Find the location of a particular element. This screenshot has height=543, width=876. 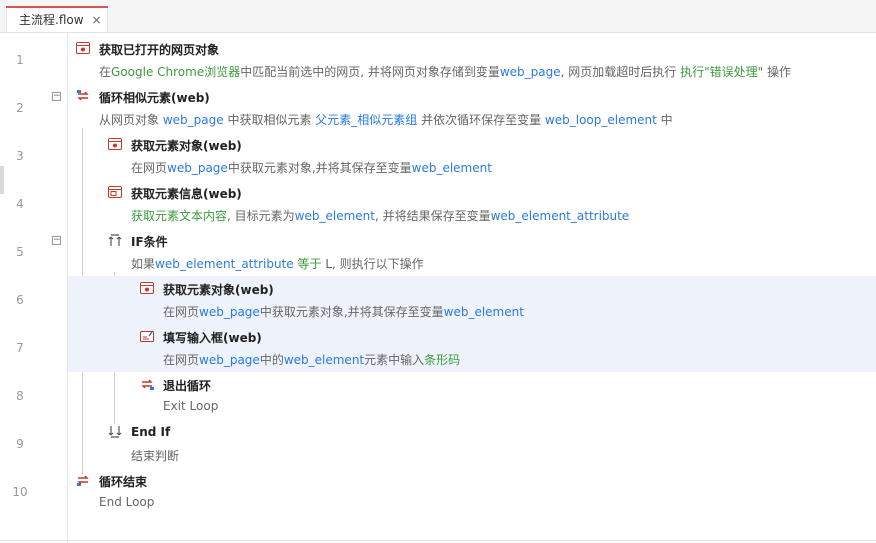

description-text: 从网页对象 is located at coordinates (131, 120).